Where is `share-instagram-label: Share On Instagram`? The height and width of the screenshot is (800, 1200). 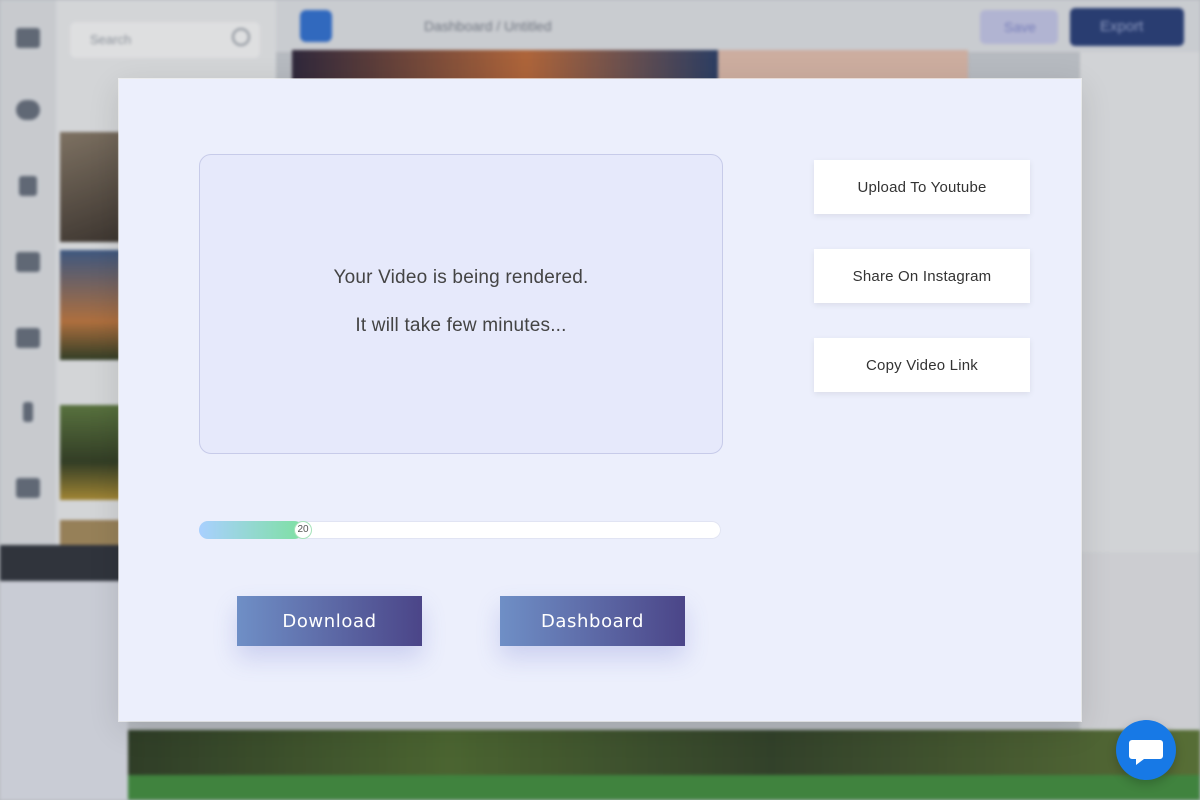
share-instagram-label: Share On Instagram is located at coordinates (922, 276).